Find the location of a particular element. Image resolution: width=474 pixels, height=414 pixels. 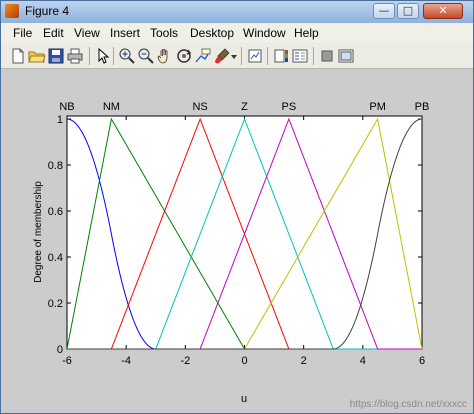

curve-label-ps: PS is located at coordinates (289, 107).